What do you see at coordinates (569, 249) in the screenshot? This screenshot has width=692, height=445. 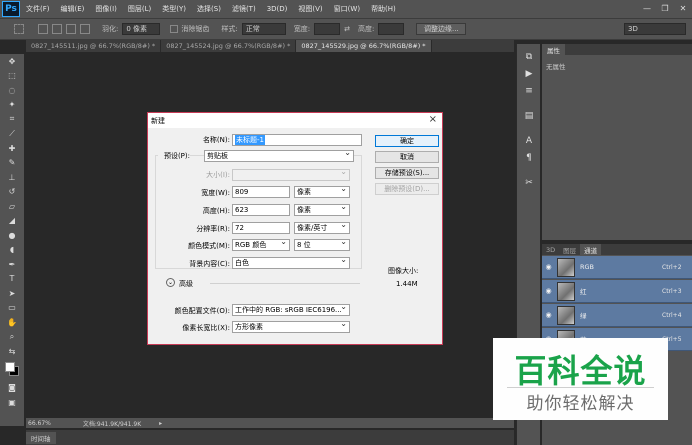 I see `tab-layers: 图层` at bounding box center [569, 249].